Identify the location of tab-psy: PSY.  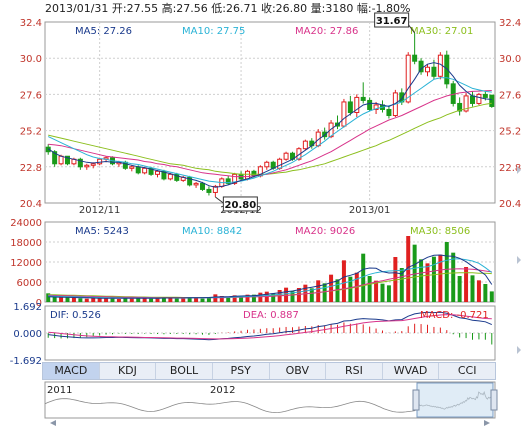
(241, 371).